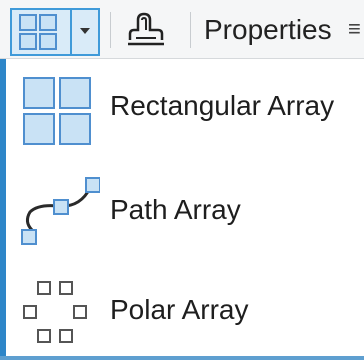  I want to click on array-button, so click(41, 32).